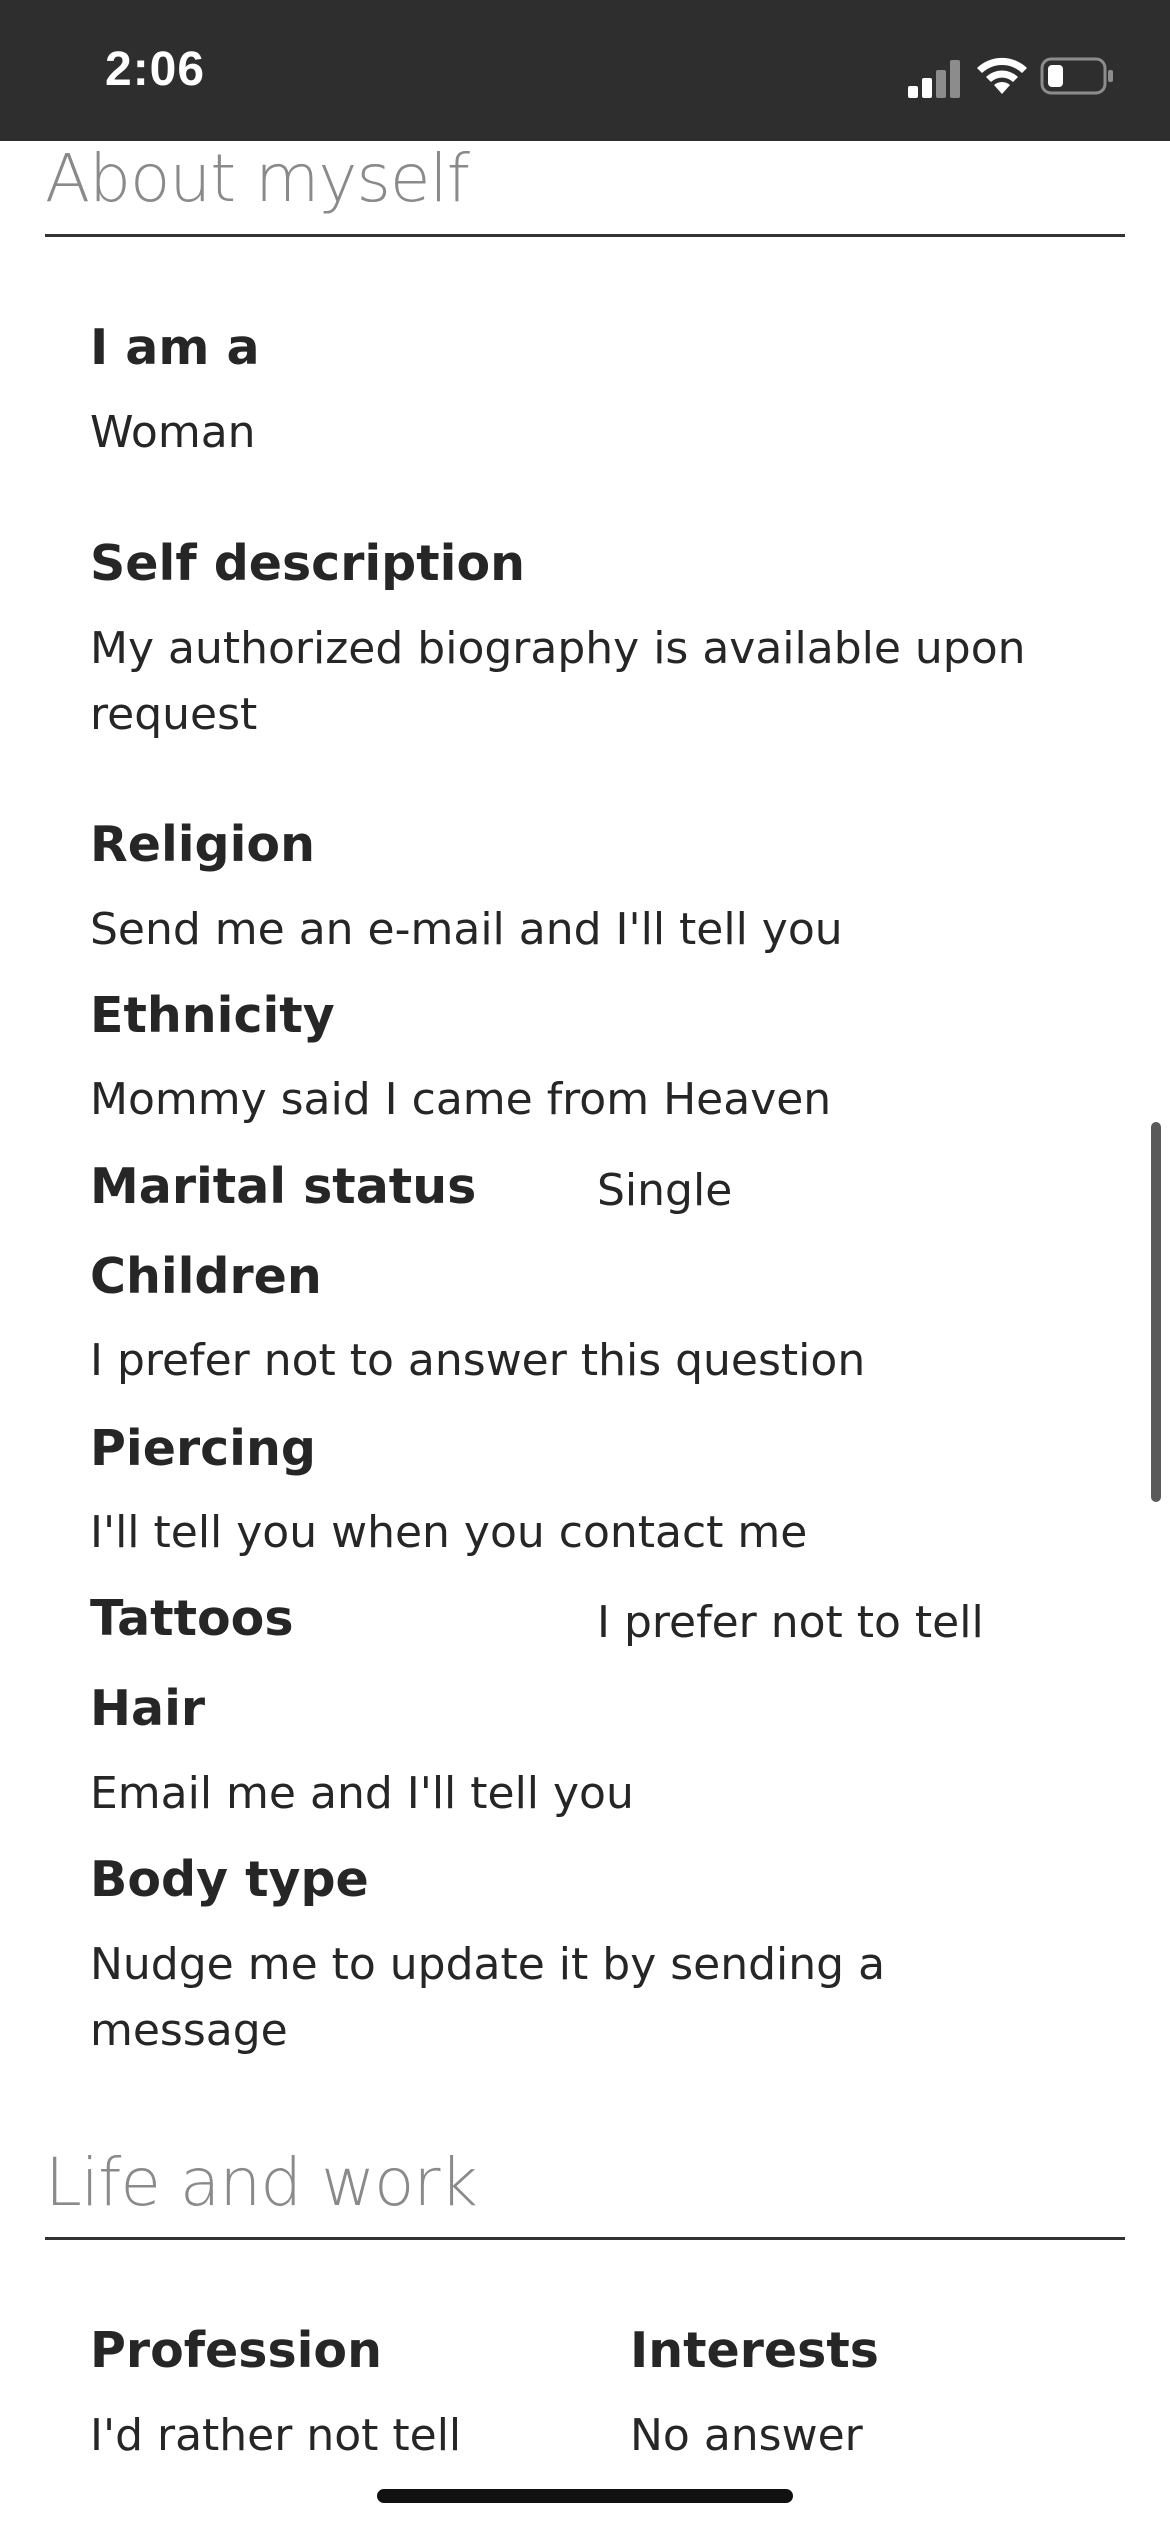  I want to click on field-label-self-description: Self description, so click(308, 563).